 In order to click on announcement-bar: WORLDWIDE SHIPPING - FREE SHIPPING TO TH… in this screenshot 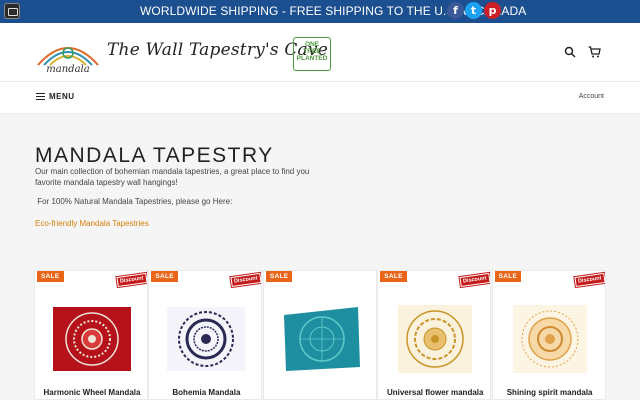, I will do `click(320, 11)`.